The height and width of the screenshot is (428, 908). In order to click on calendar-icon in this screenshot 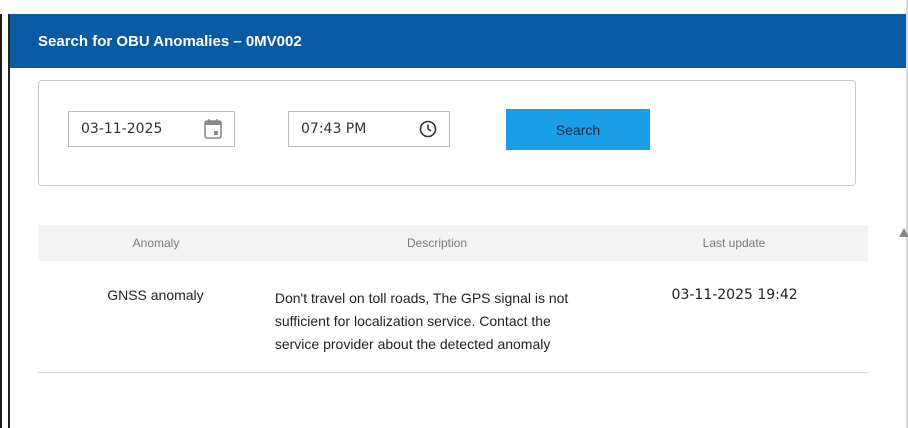, I will do `click(213, 129)`.